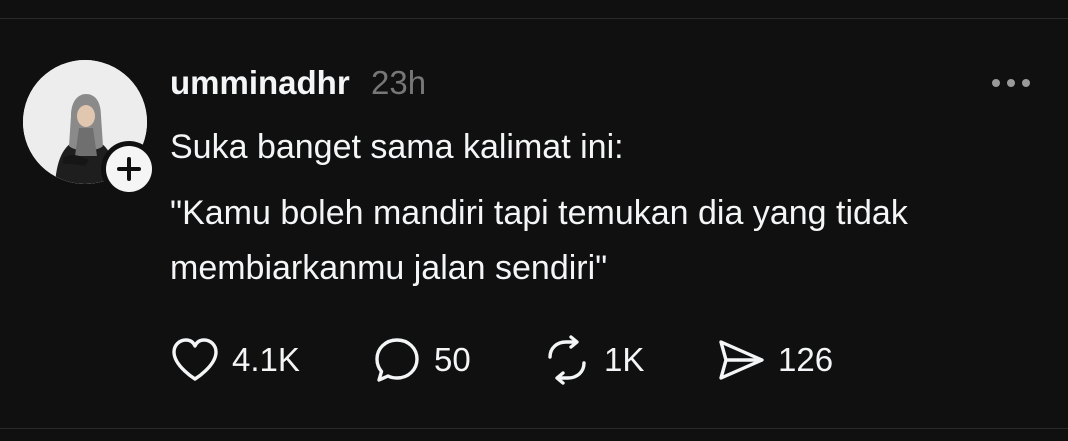 This screenshot has height=441, width=1068. Describe the element at coordinates (452, 359) in the screenshot. I see `reply-count: 50` at that location.